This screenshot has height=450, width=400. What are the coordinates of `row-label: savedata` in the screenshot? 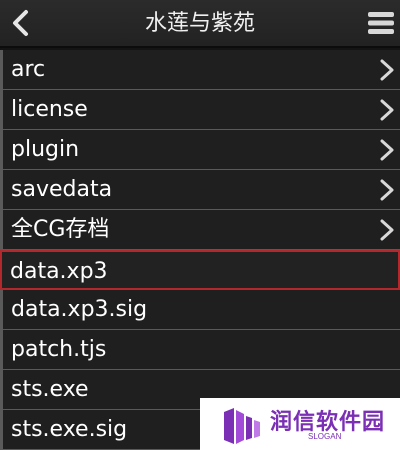 It's located at (62, 189).